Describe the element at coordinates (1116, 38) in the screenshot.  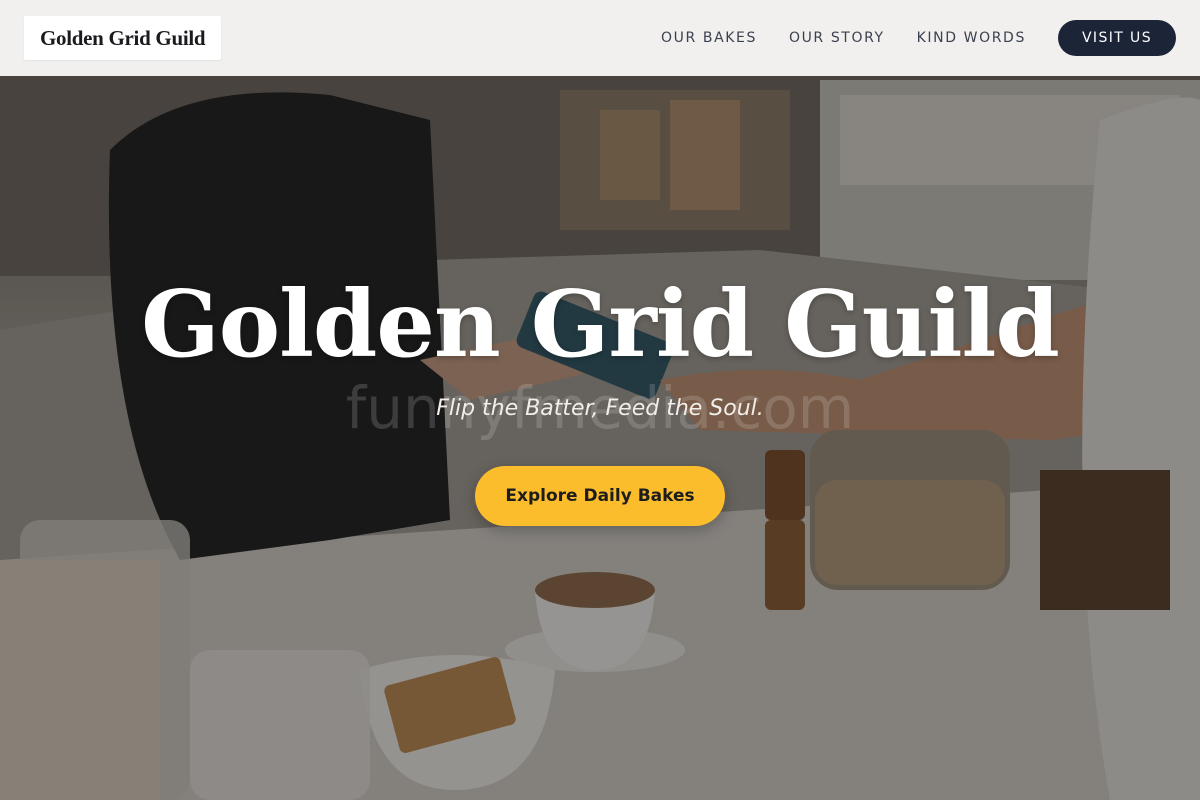
I see `visit-us-button: VISIT US` at that location.